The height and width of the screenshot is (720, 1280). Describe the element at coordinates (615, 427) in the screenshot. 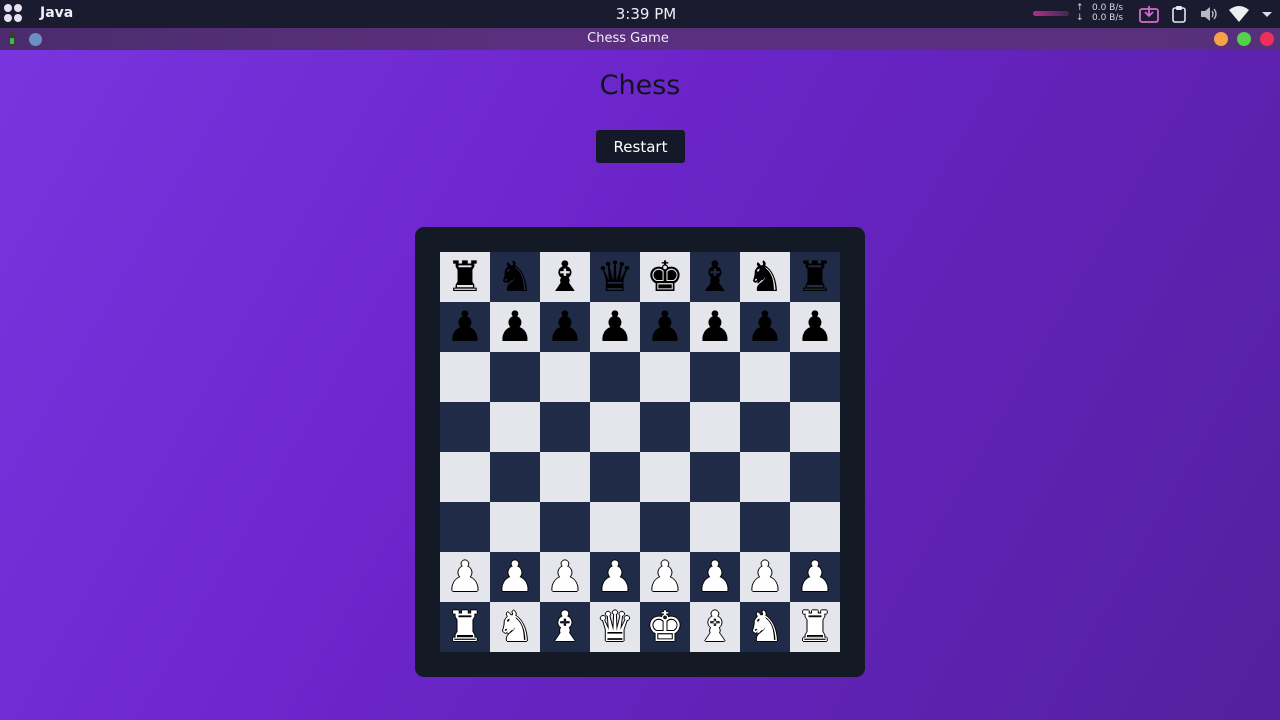

I see `square-d5` at that location.